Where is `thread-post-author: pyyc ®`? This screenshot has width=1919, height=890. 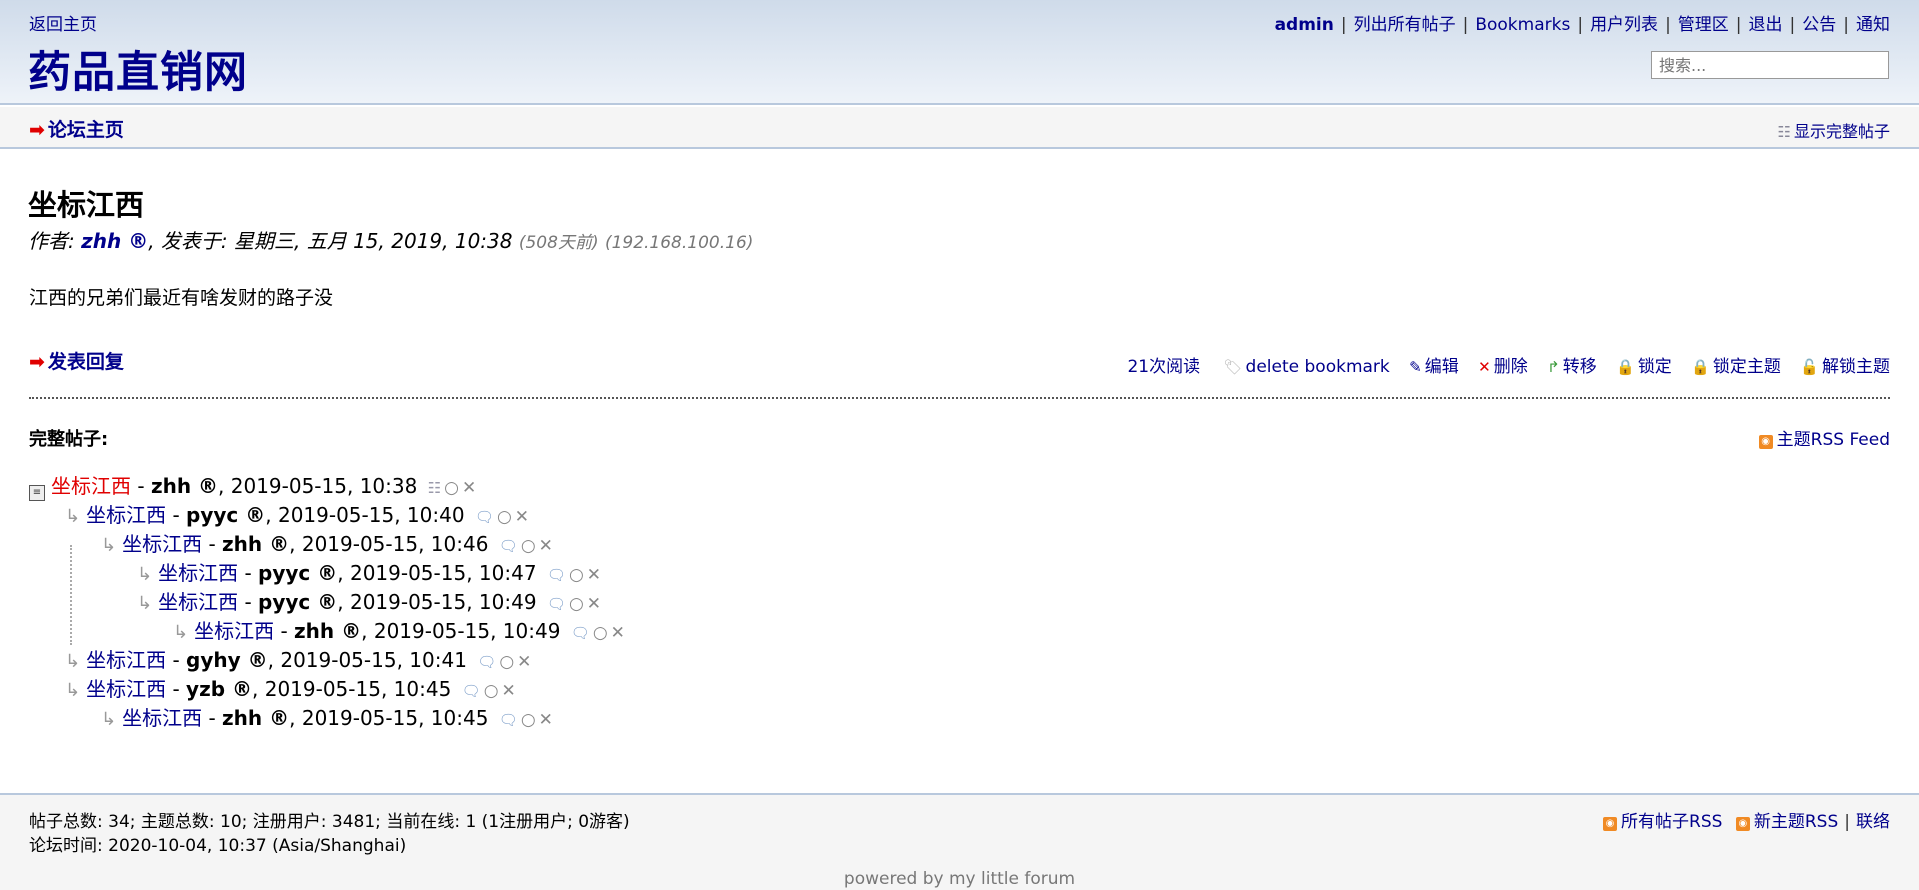
thread-post-author: pyyc ® is located at coordinates (298, 573).